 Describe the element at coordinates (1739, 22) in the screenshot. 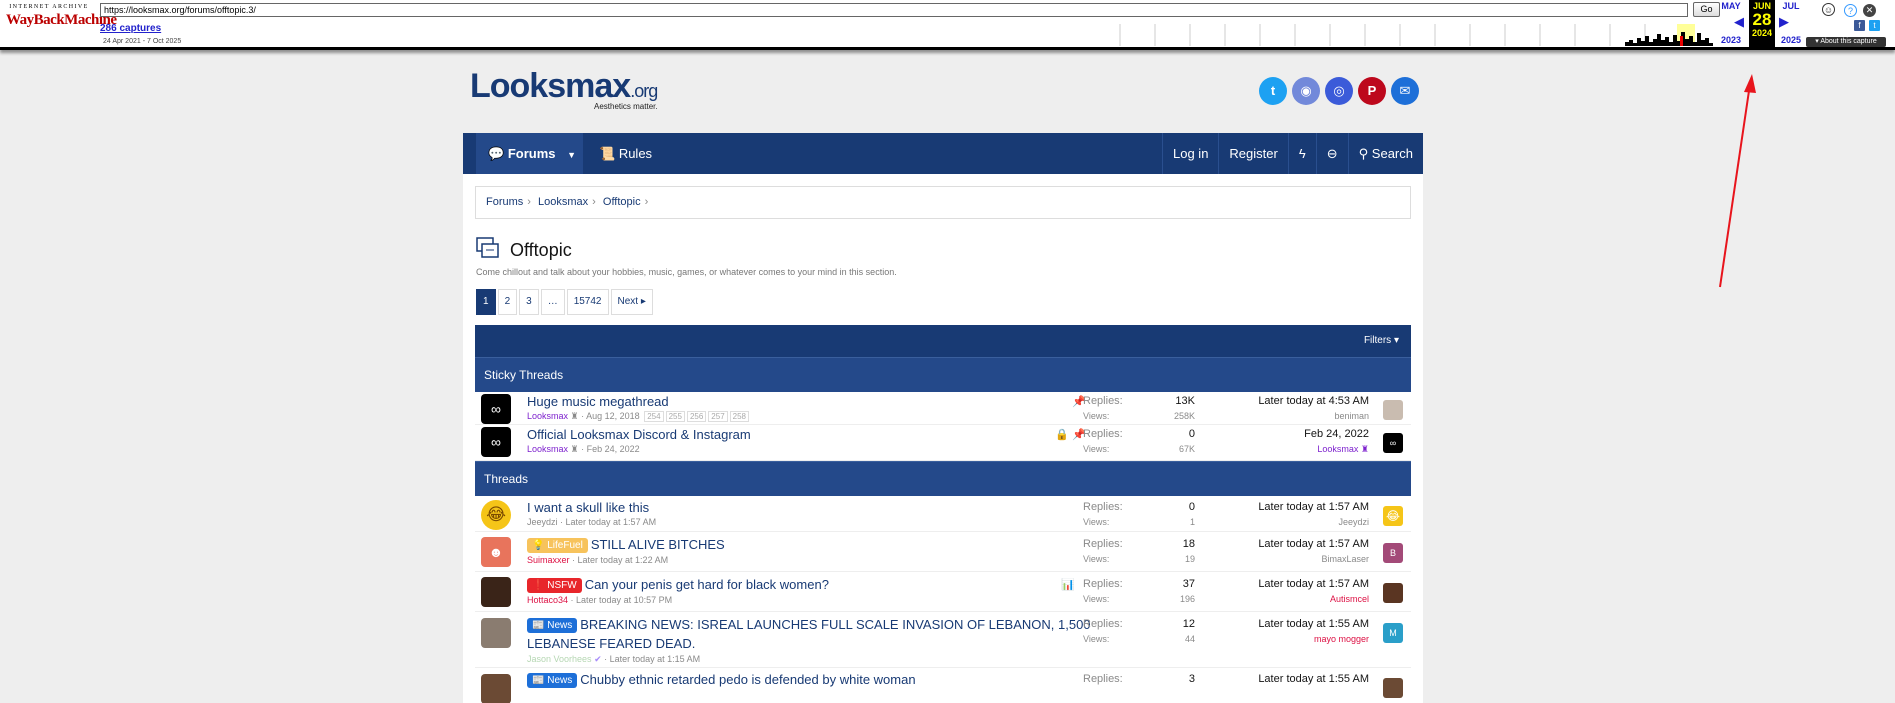

I see `wayback-prev-arrow-icon: ◀` at that location.